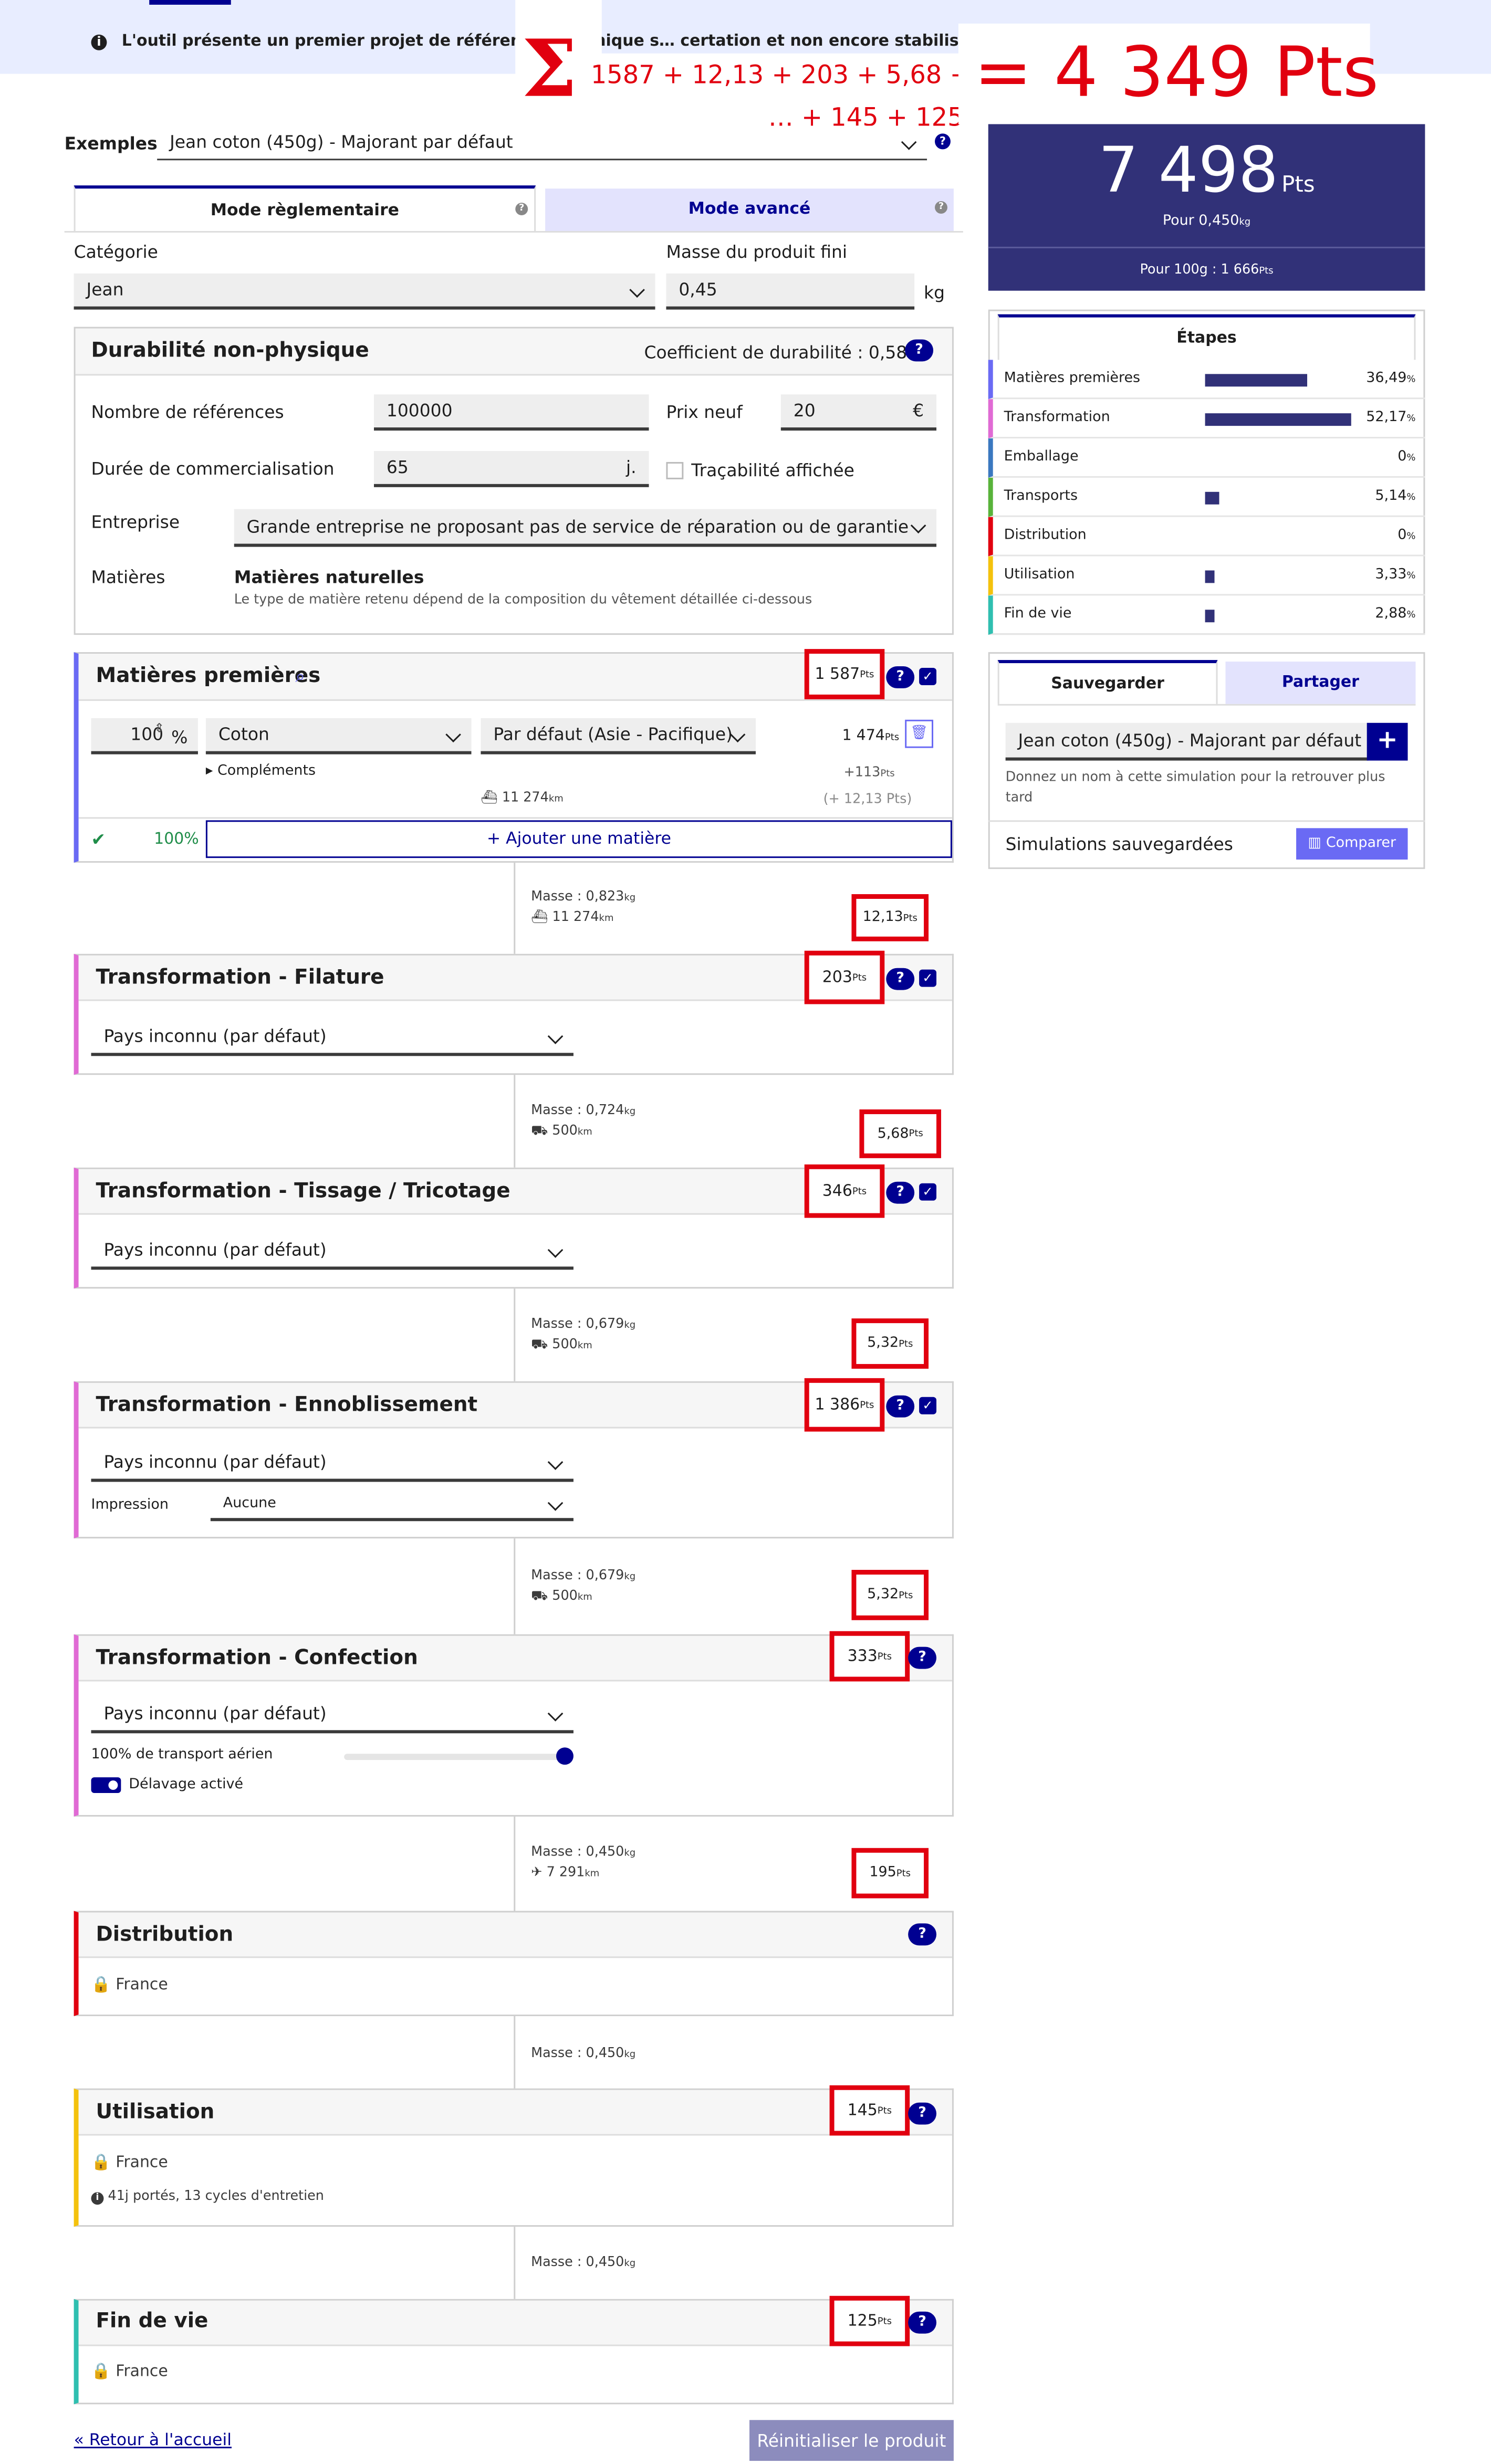 The image size is (1491, 2464). What do you see at coordinates (515, 2053) in the screenshot?
I see `transport-connector` at bounding box center [515, 2053].